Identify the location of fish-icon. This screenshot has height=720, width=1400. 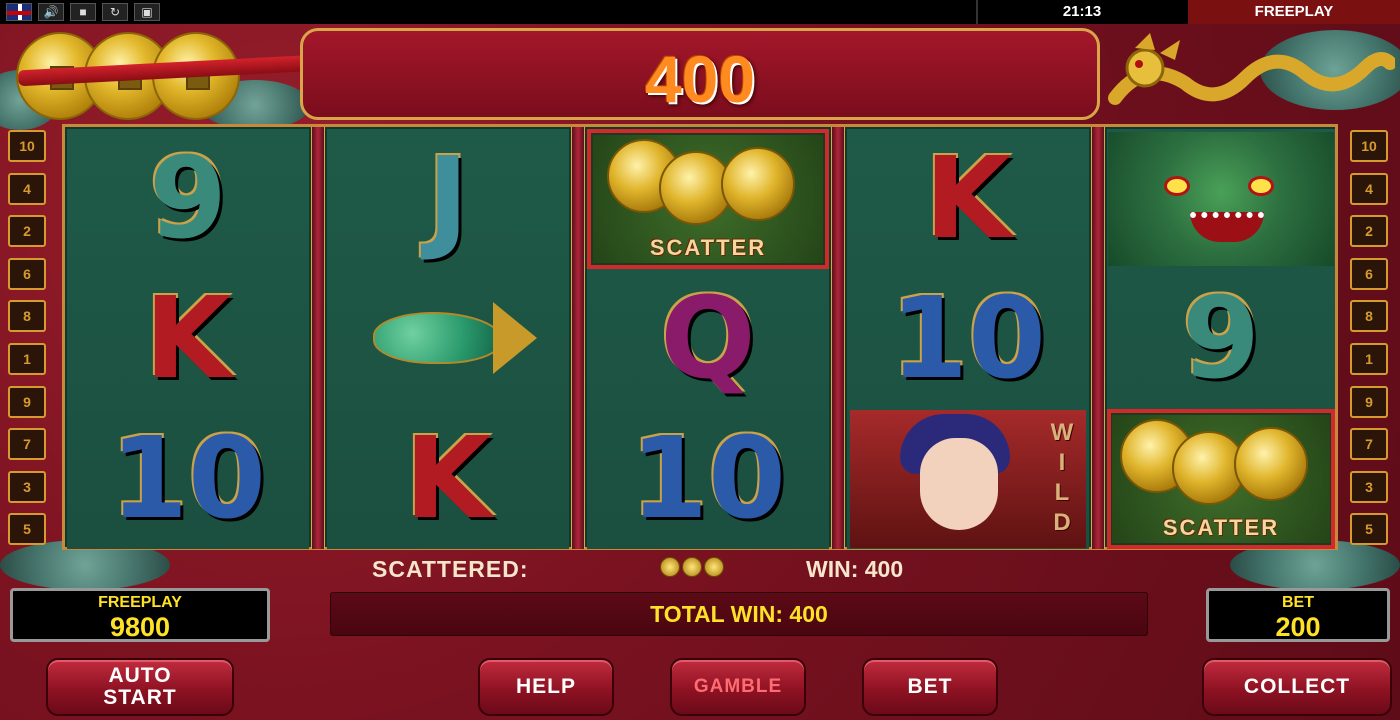
(448, 339).